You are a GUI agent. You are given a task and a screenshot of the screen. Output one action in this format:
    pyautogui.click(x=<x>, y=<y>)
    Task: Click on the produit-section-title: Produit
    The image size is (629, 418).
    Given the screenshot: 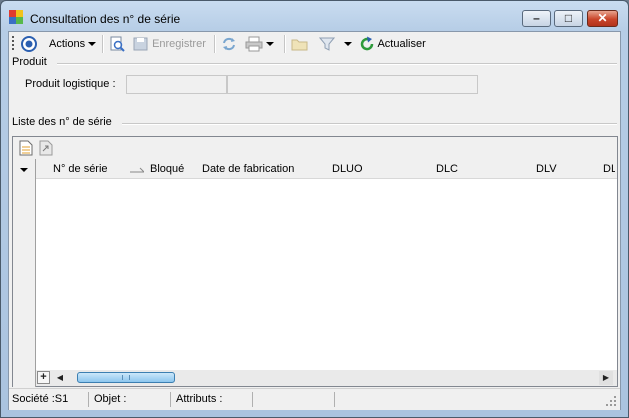 What is the action you would take?
    pyautogui.click(x=29, y=62)
    